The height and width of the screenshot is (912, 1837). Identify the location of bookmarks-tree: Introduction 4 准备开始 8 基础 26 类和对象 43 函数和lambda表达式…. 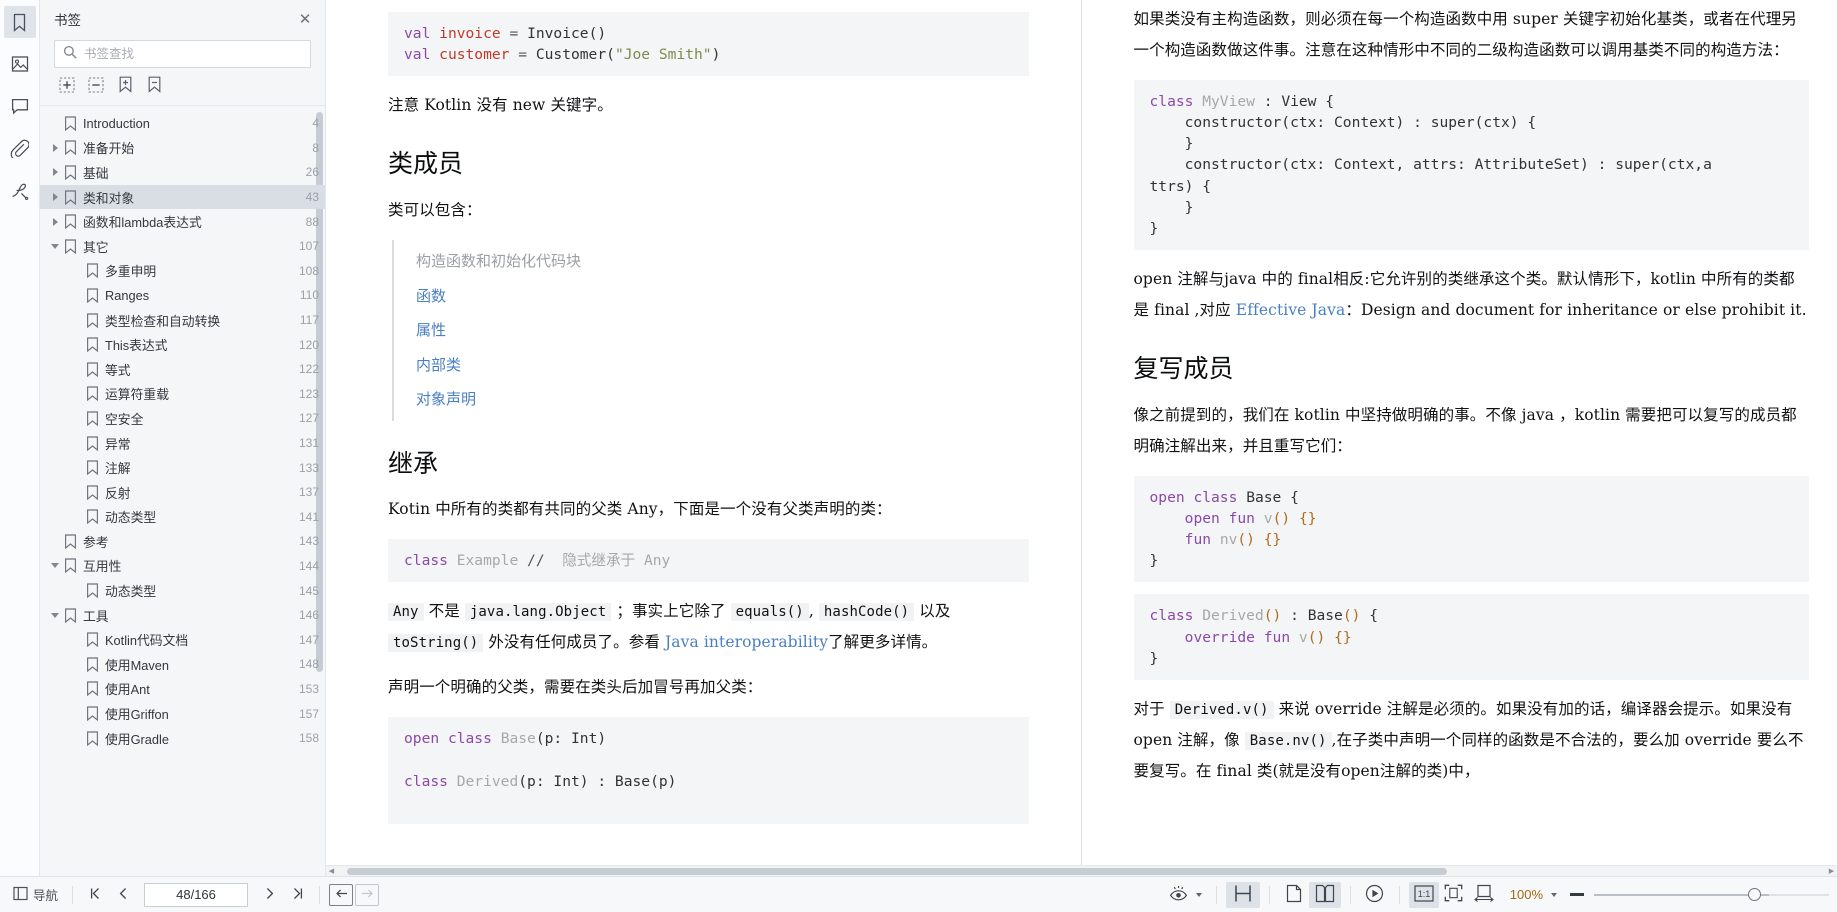
(182, 491).